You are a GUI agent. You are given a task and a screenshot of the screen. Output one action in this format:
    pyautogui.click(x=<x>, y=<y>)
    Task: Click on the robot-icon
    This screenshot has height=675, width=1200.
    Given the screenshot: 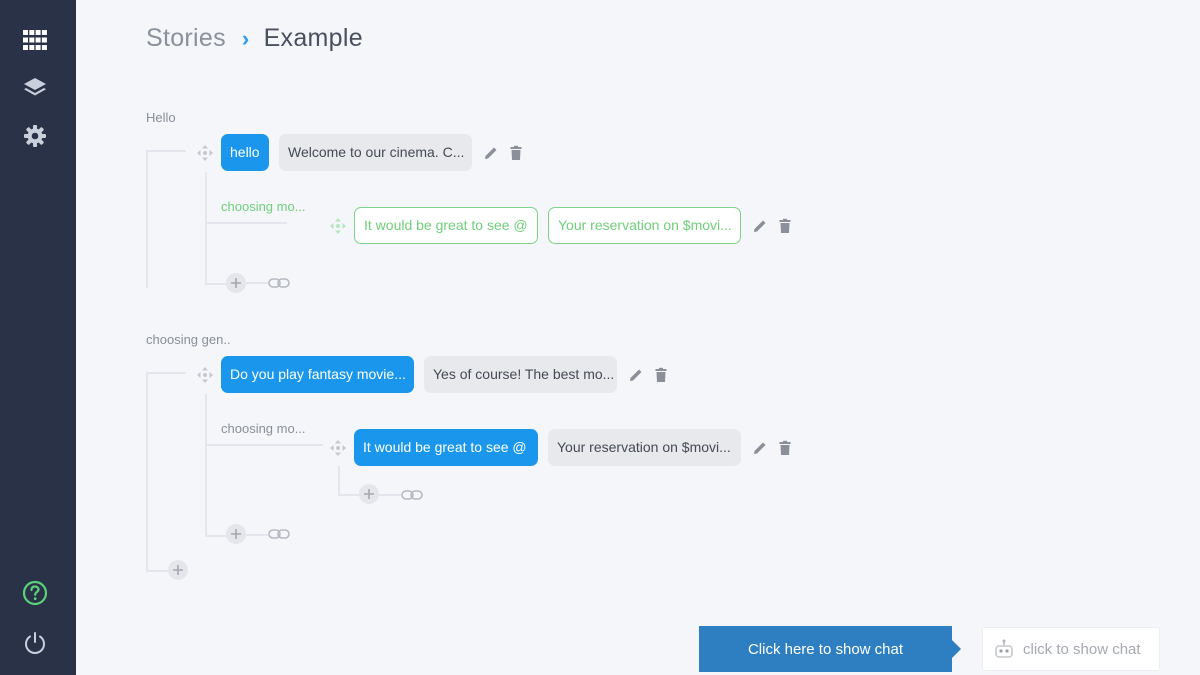 What is the action you would take?
    pyautogui.click(x=1004, y=648)
    